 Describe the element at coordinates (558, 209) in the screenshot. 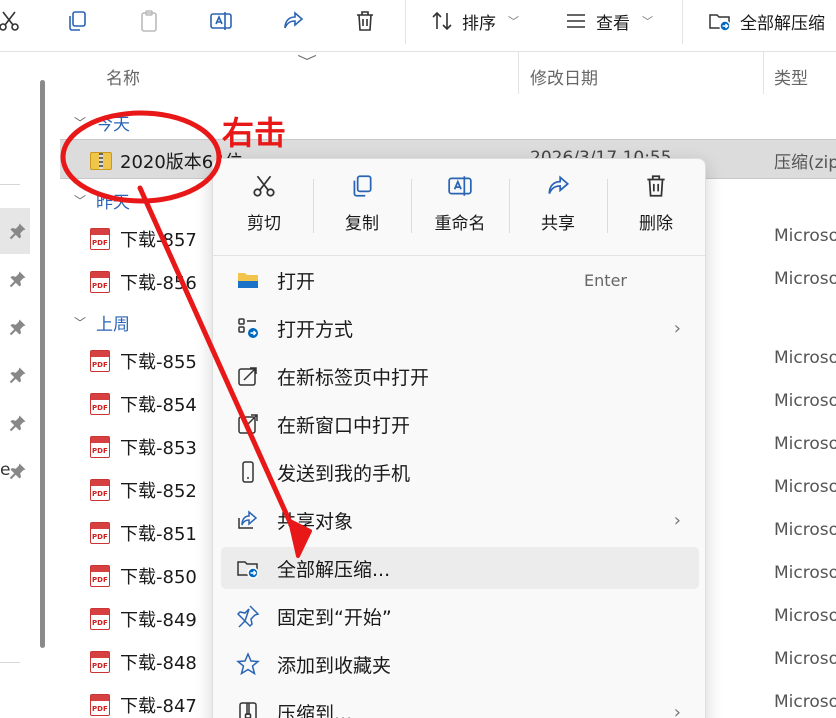

I see `share-button: 共享` at that location.